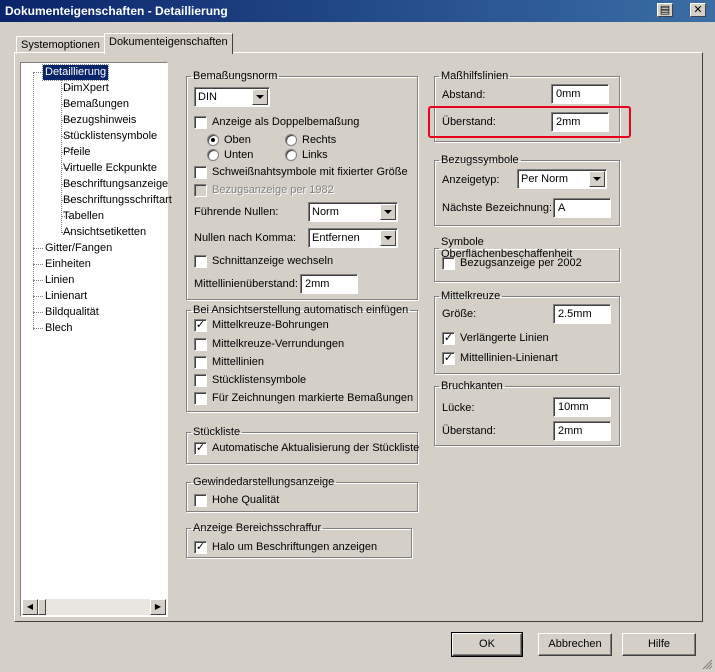 This screenshot has width=715, height=672. What do you see at coordinates (30, 607) in the screenshot?
I see `scroll-left-icon: ◀` at bounding box center [30, 607].